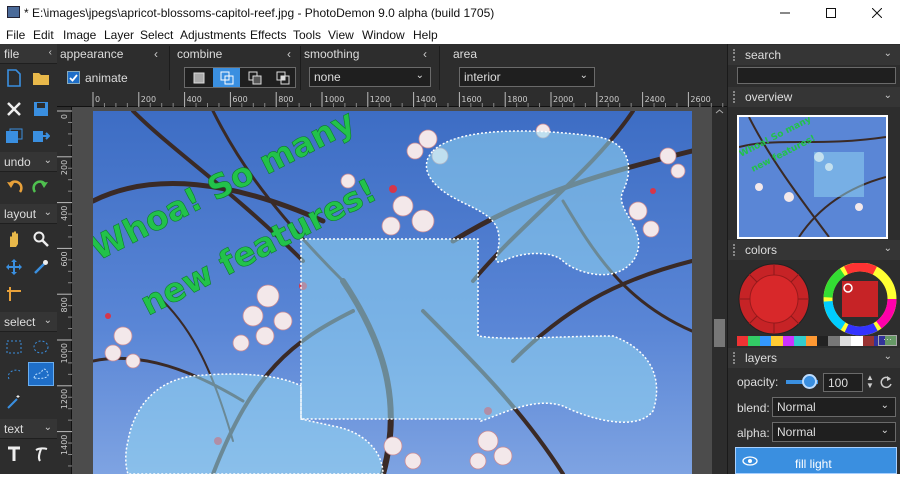 The image size is (900, 477). What do you see at coordinates (282, 77) in the screenshot?
I see `combine-intersect-button` at bounding box center [282, 77].